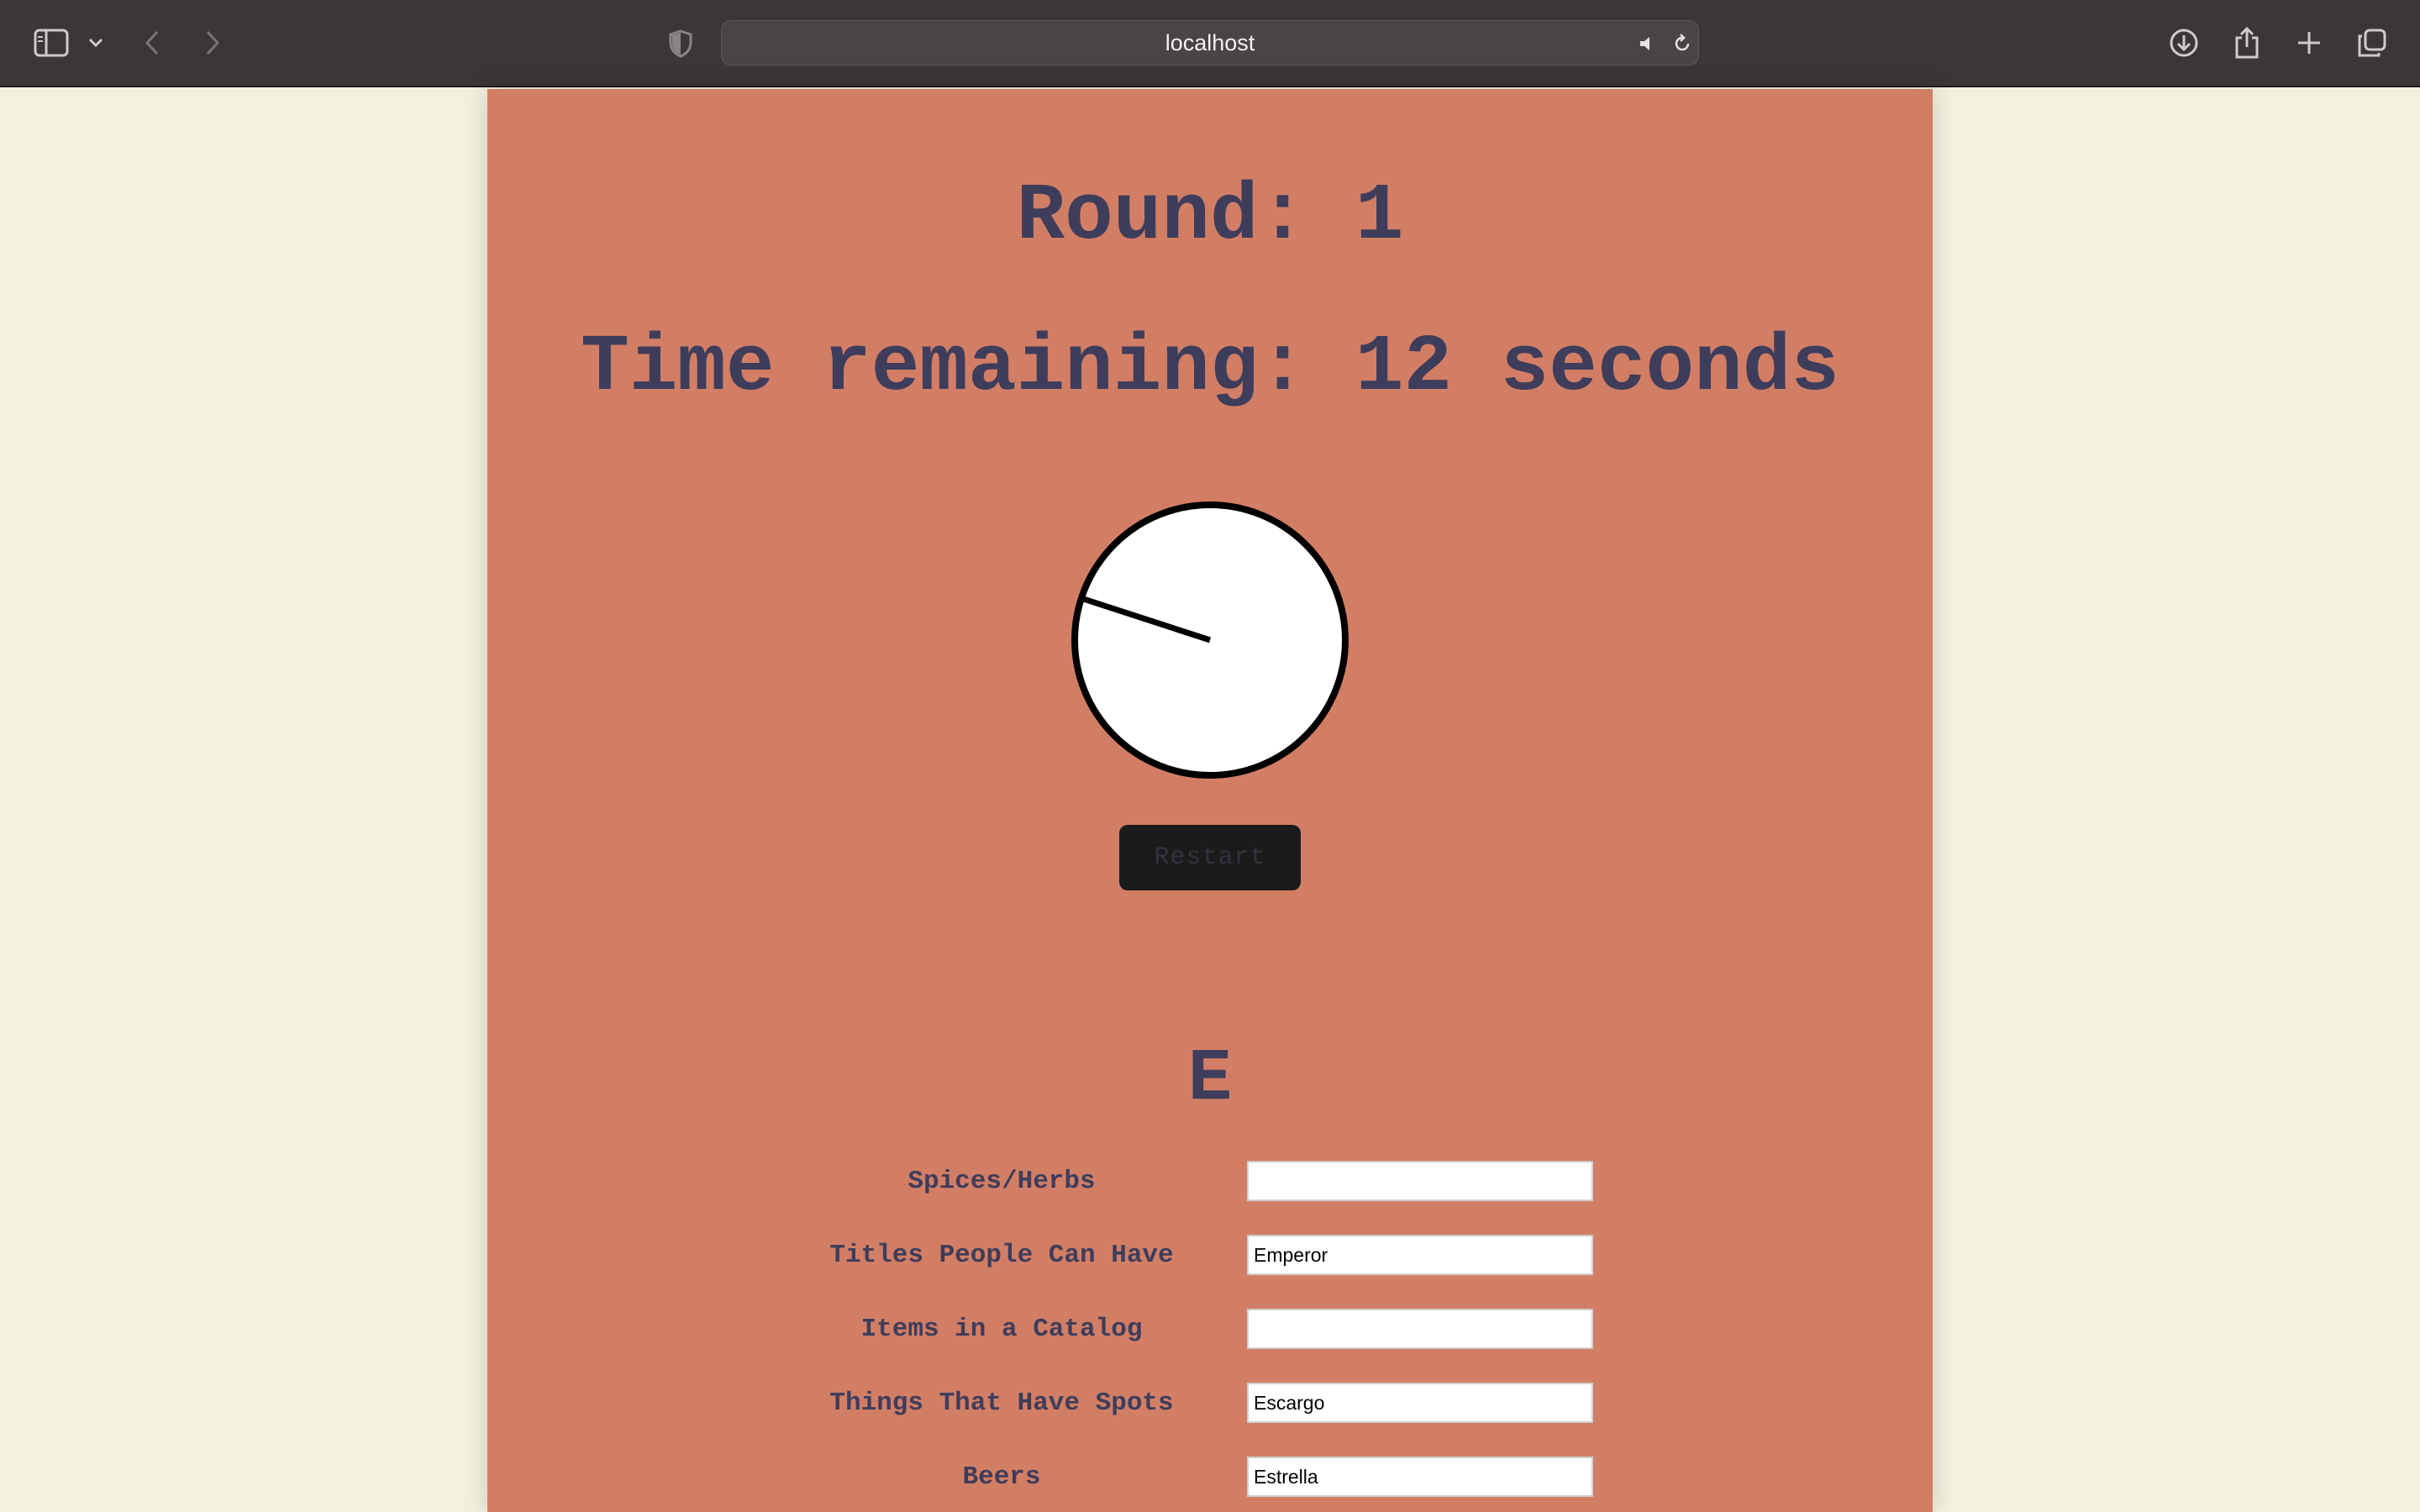 Image resolution: width=2420 pixels, height=1512 pixels. Describe the element at coordinates (2372, 42) in the screenshot. I see `tab-overview-icon` at that location.